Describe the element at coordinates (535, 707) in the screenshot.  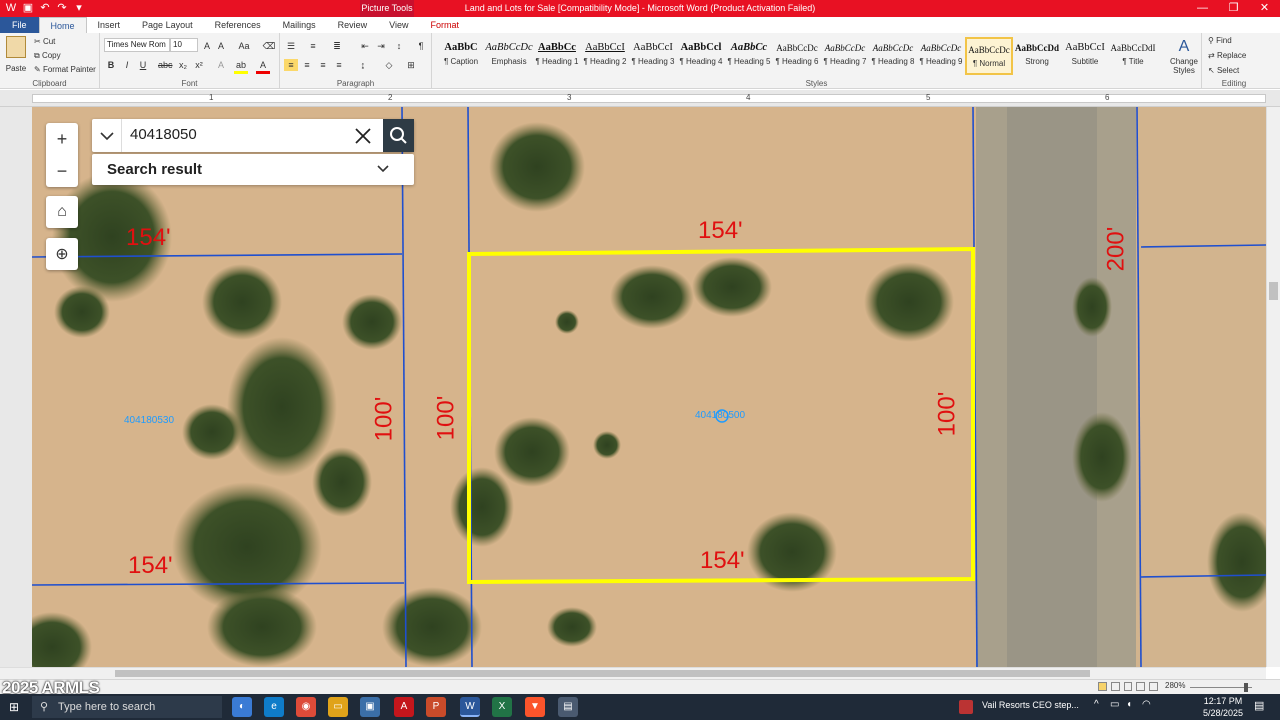
I see `brave-icon: ▼` at that location.